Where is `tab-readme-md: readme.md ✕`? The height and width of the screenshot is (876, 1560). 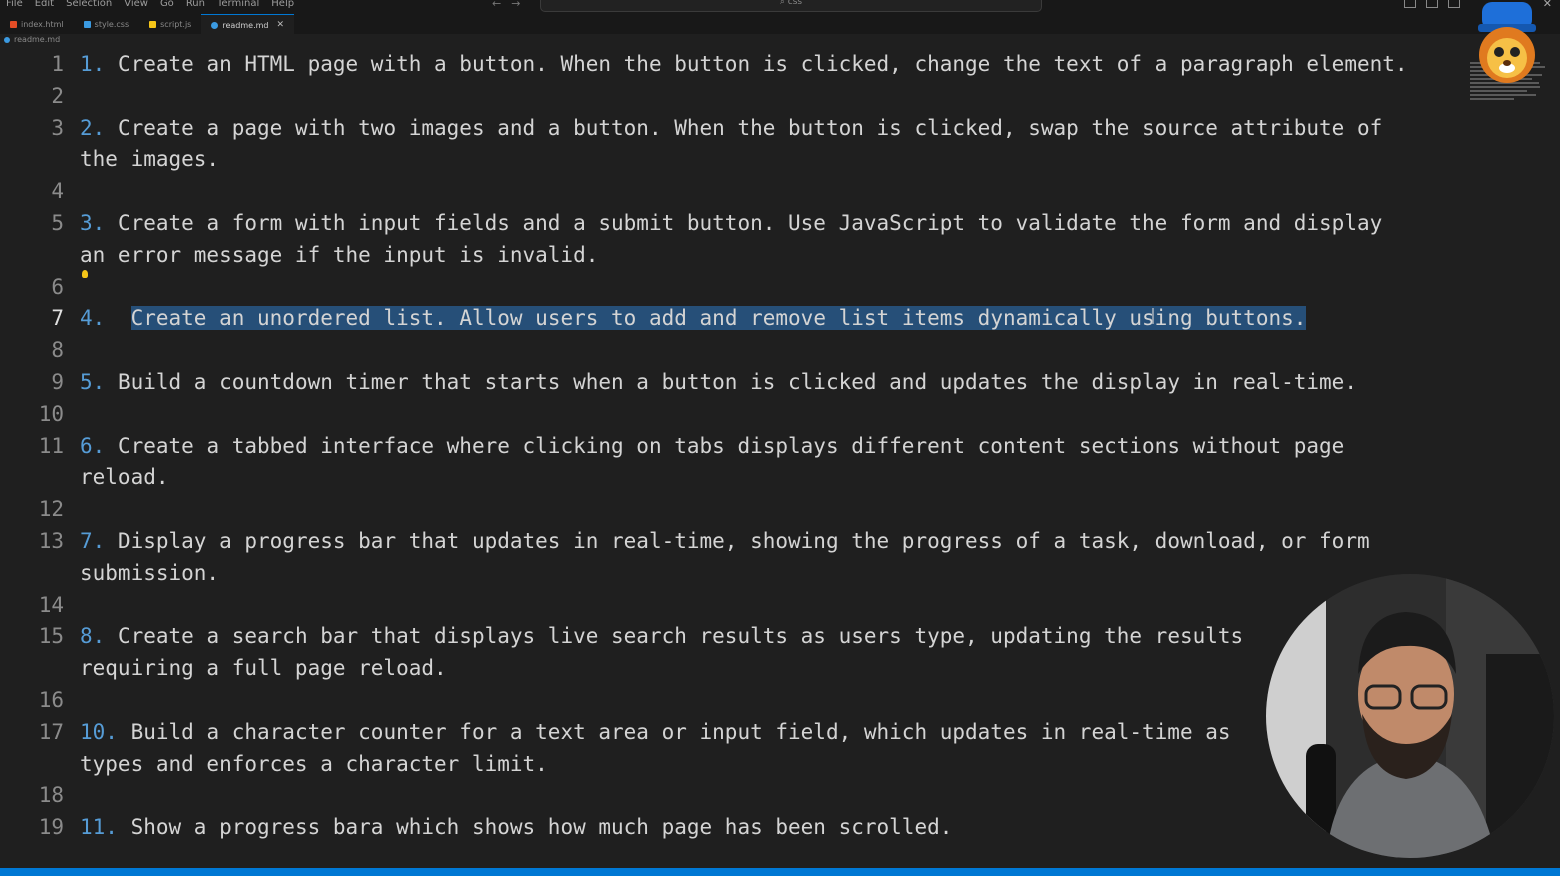
tab-readme-md: readme.md ✕ is located at coordinates (248, 24).